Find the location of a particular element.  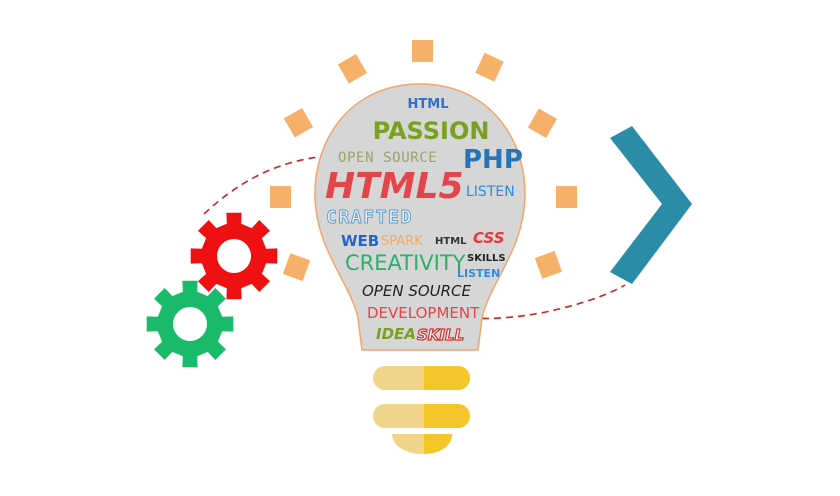

word-crafted: CRAFTED is located at coordinates (369, 217).